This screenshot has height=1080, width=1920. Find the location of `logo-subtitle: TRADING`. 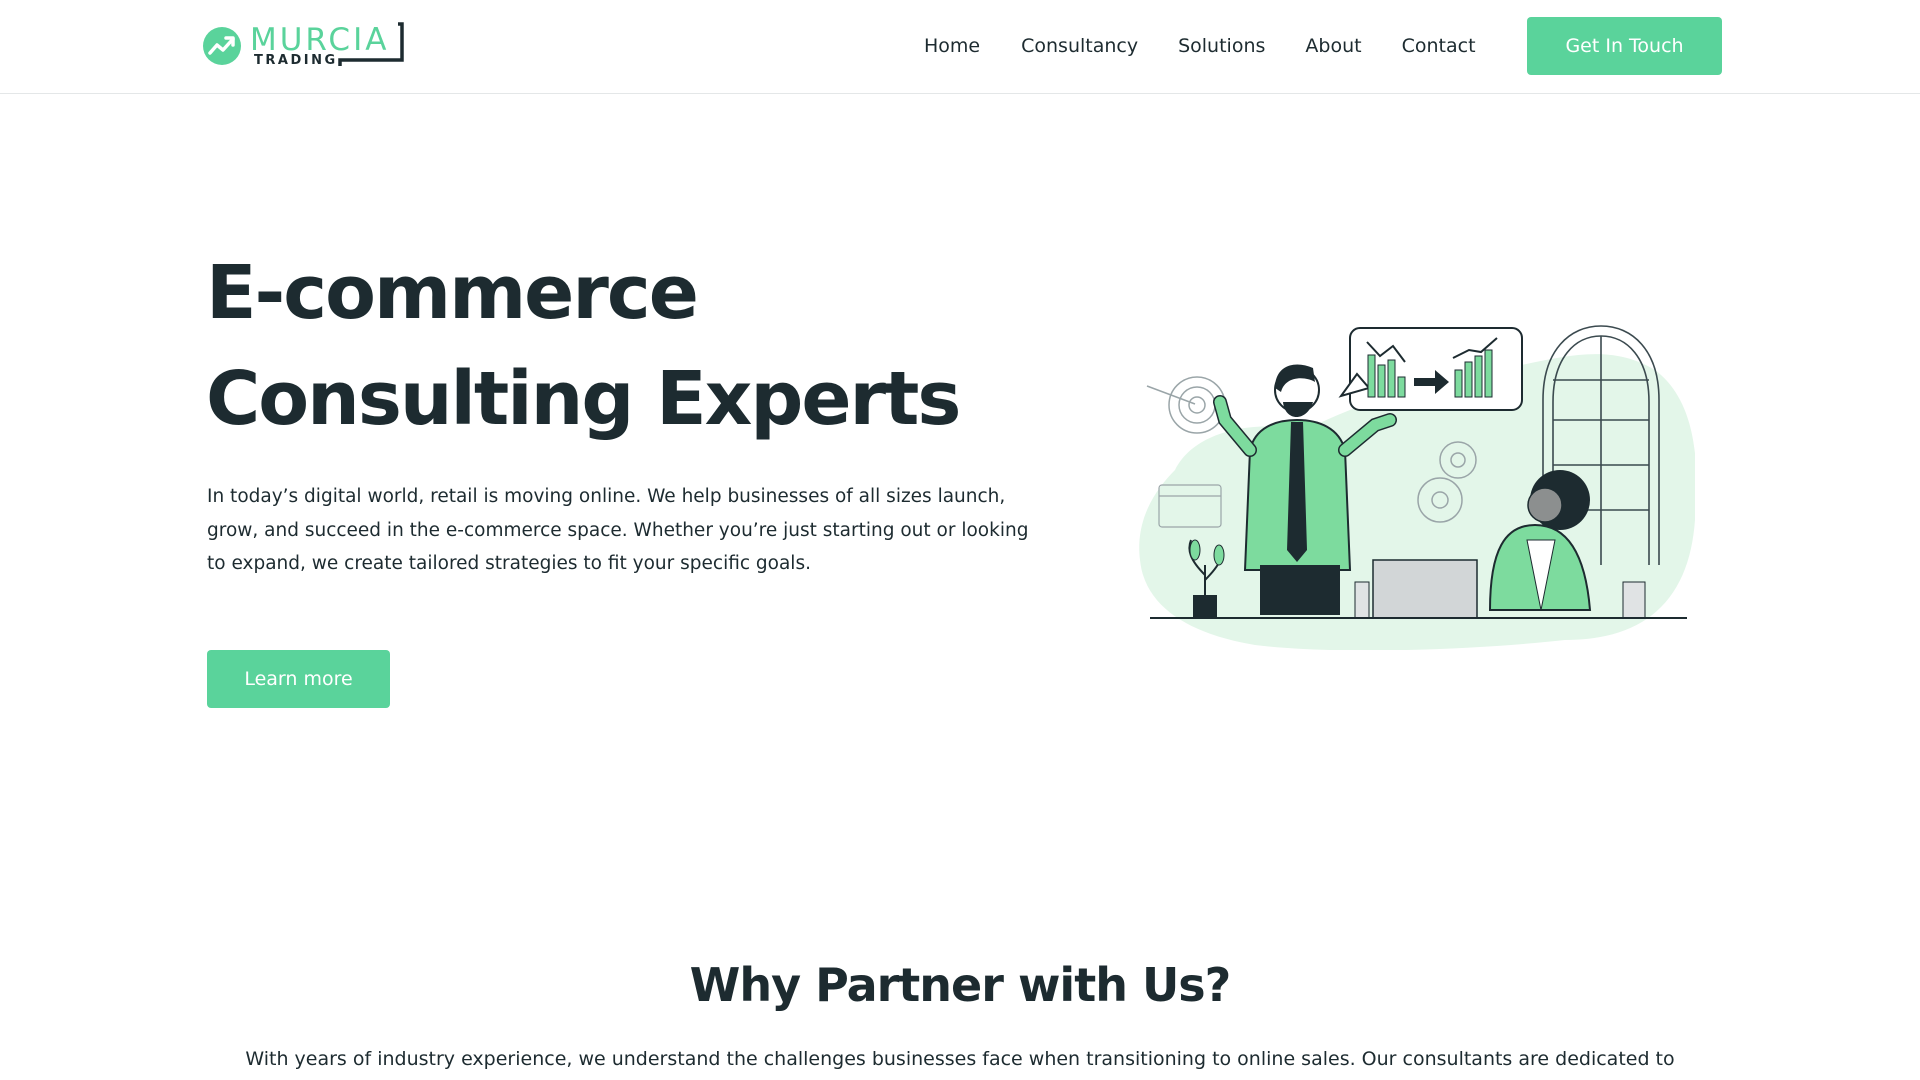

logo-subtitle: TRADING is located at coordinates (296, 60).